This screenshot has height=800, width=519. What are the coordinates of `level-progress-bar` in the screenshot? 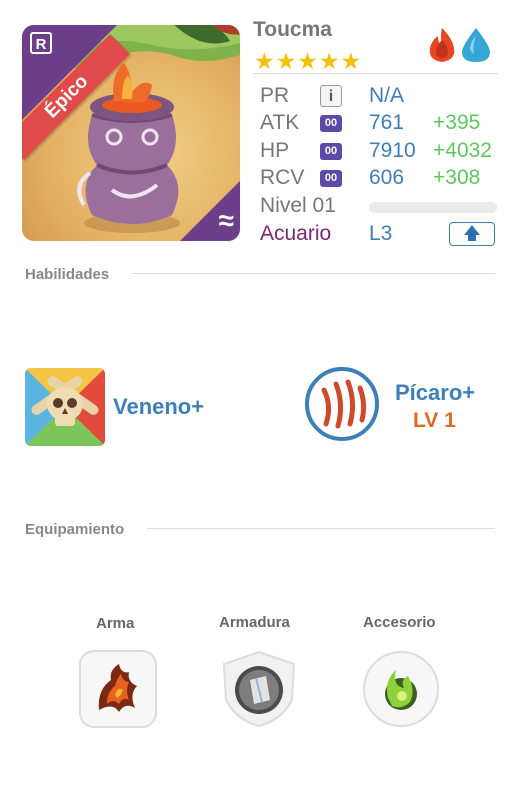 It's located at (433, 207).